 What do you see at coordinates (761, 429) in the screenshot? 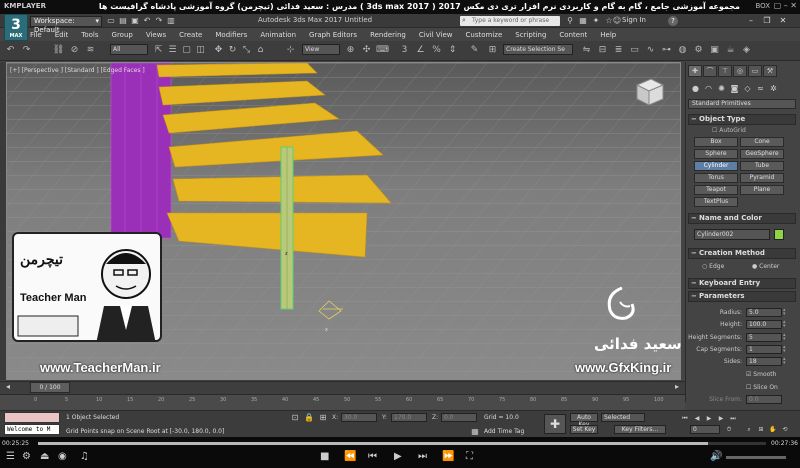
I see `zoom-all-icon: ⊞` at bounding box center [761, 429].